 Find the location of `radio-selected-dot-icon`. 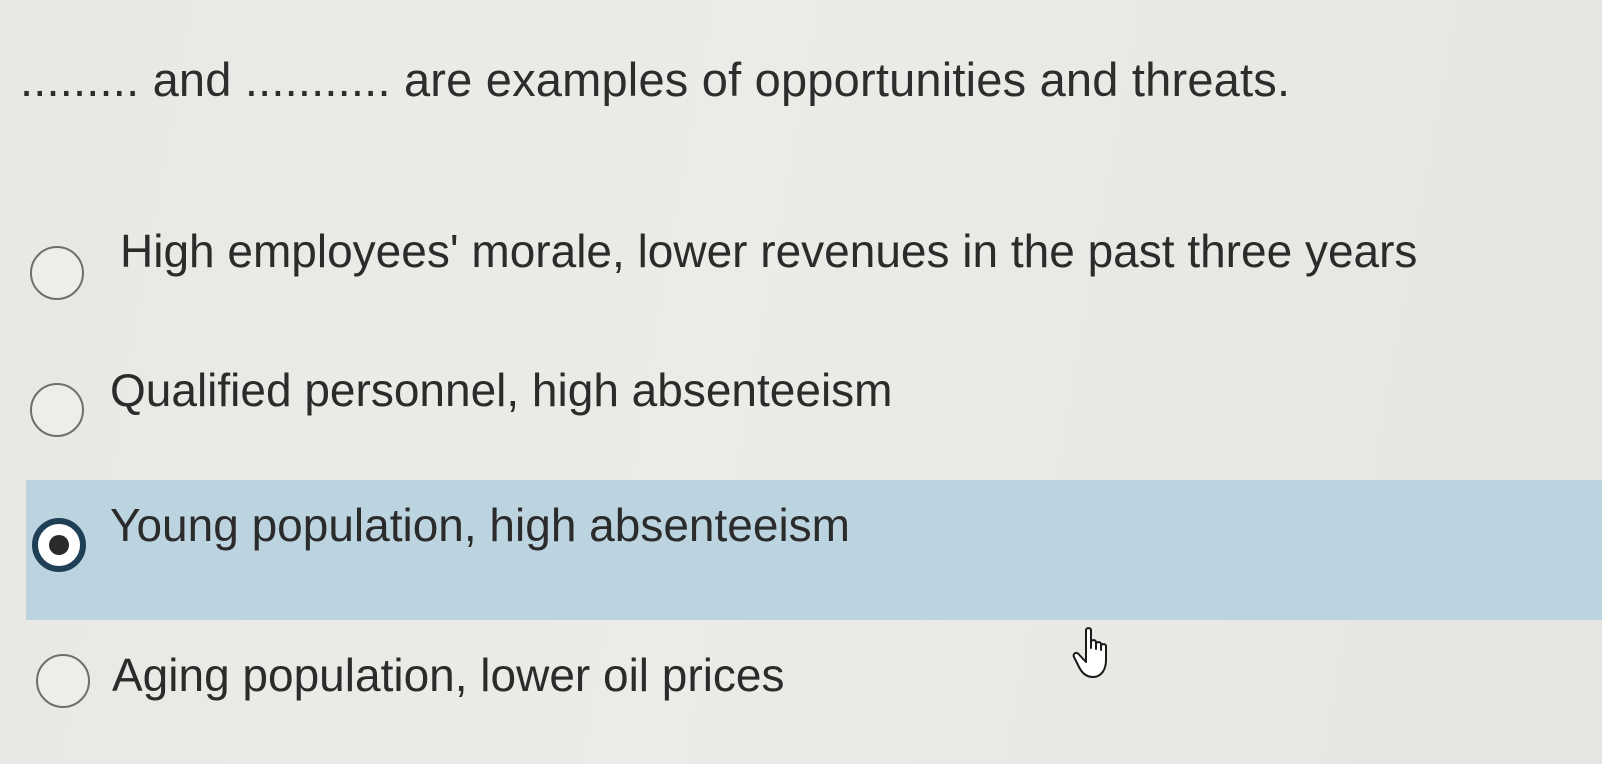

radio-selected-dot-icon is located at coordinates (59, 545).